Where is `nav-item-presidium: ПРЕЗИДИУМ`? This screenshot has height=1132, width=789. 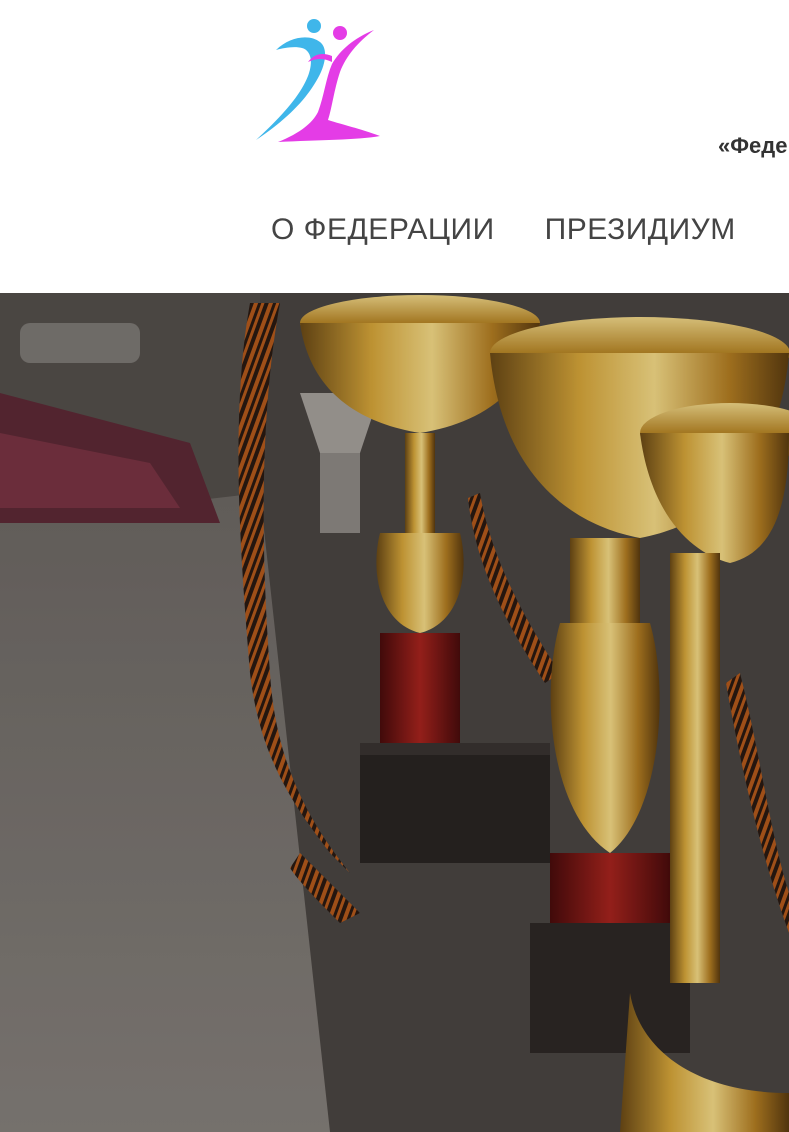
nav-item-presidium: ПРЕЗИДИУМ is located at coordinates (640, 230).